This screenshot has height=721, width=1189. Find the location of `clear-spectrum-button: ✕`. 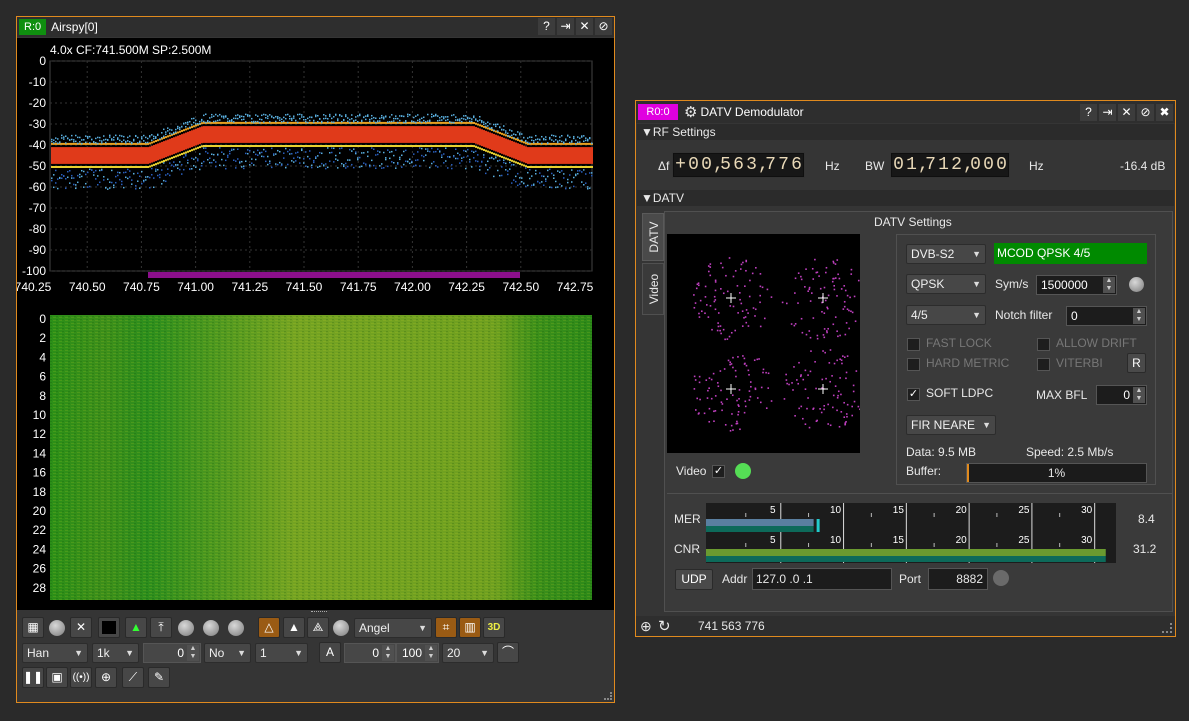

clear-spectrum-button: ✕ is located at coordinates (81, 627).